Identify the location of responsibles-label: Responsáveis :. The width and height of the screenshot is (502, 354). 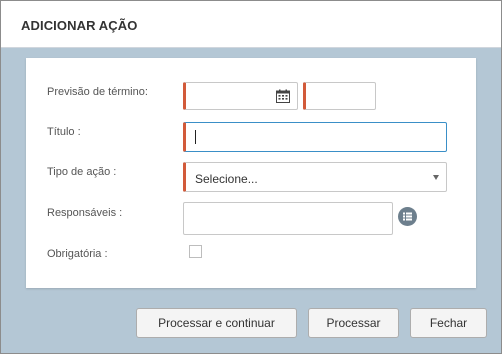
(85, 213).